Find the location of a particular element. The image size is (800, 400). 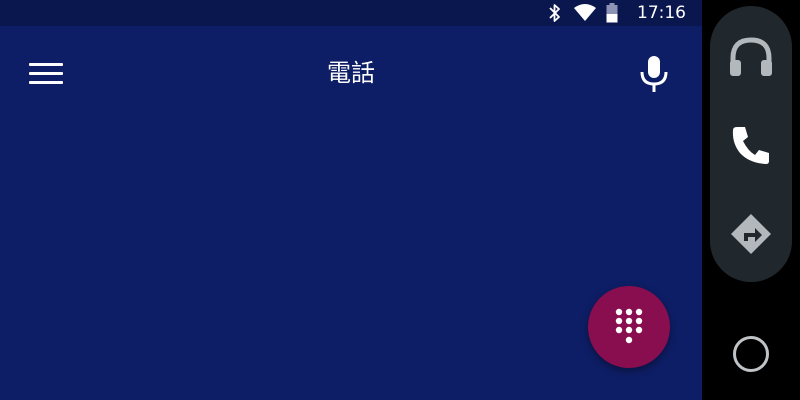

rail-item-phone is located at coordinates (751, 145).